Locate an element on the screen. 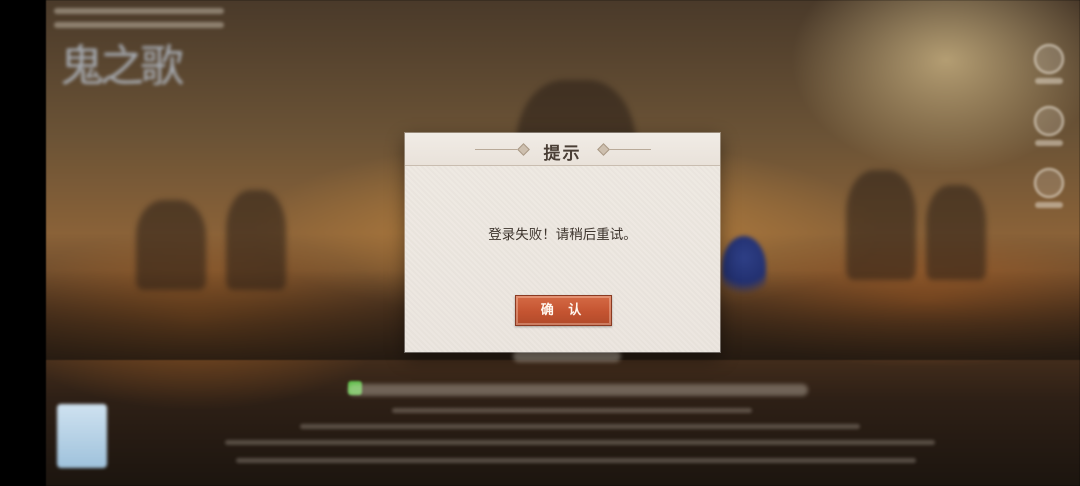 Image resolution: width=1080 pixels, height=486 pixels. side-button-settings is located at coordinates (1049, 188).